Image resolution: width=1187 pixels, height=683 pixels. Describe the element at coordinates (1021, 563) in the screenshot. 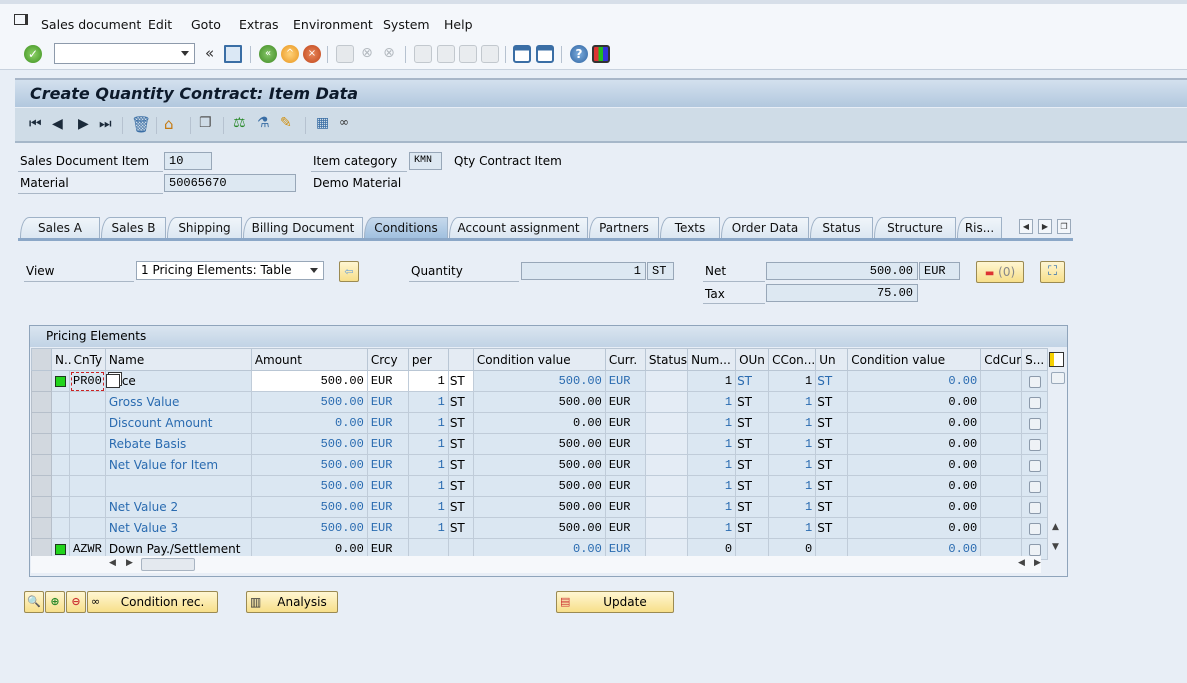

I see `scroll-left-icon-right: ◀` at that location.